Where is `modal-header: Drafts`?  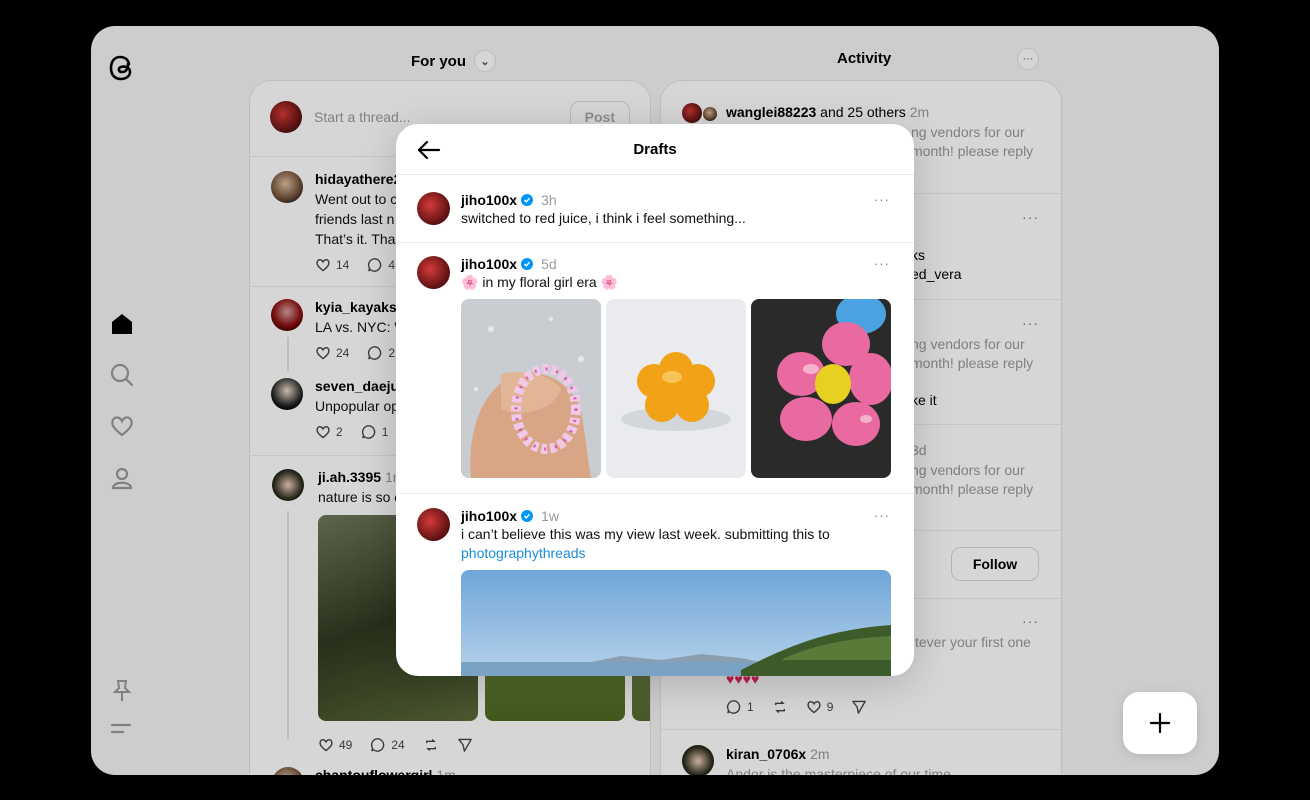
modal-header: Drafts is located at coordinates (655, 149).